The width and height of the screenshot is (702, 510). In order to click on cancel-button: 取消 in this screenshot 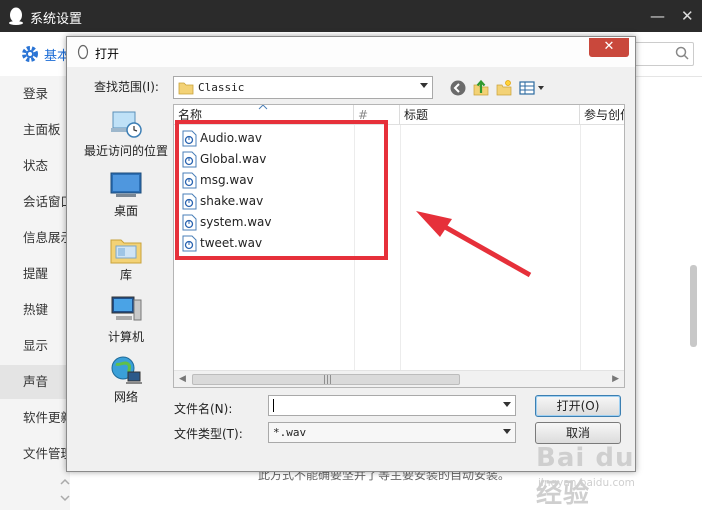, I will do `click(578, 433)`.